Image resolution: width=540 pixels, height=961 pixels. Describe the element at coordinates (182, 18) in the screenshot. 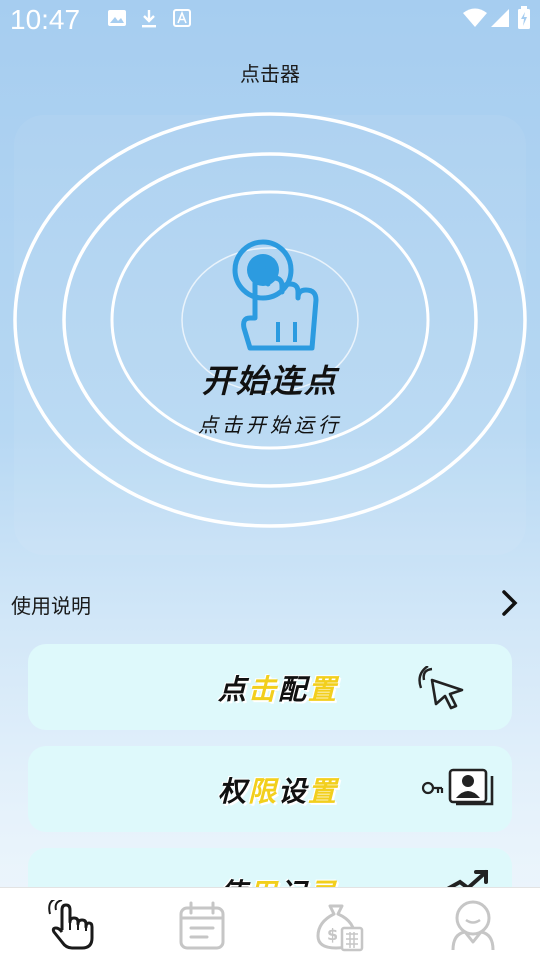

I see `text-icon` at that location.